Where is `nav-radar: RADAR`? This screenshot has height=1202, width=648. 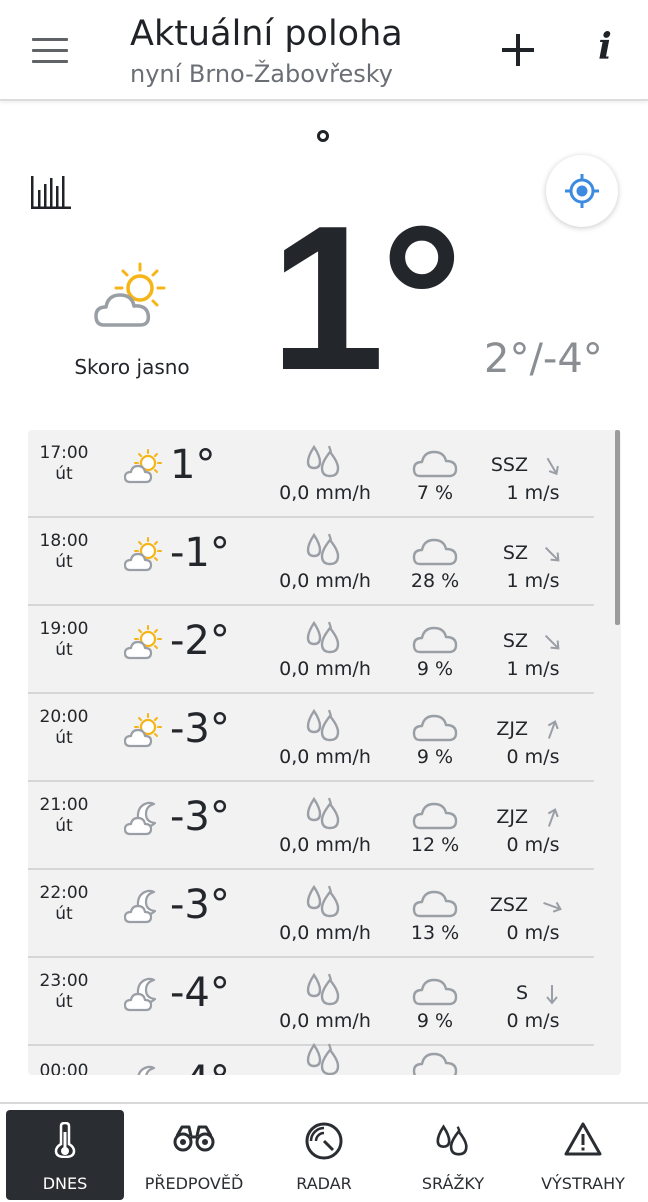
nav-radar: RADAR is located at coordinates (324, 1155).